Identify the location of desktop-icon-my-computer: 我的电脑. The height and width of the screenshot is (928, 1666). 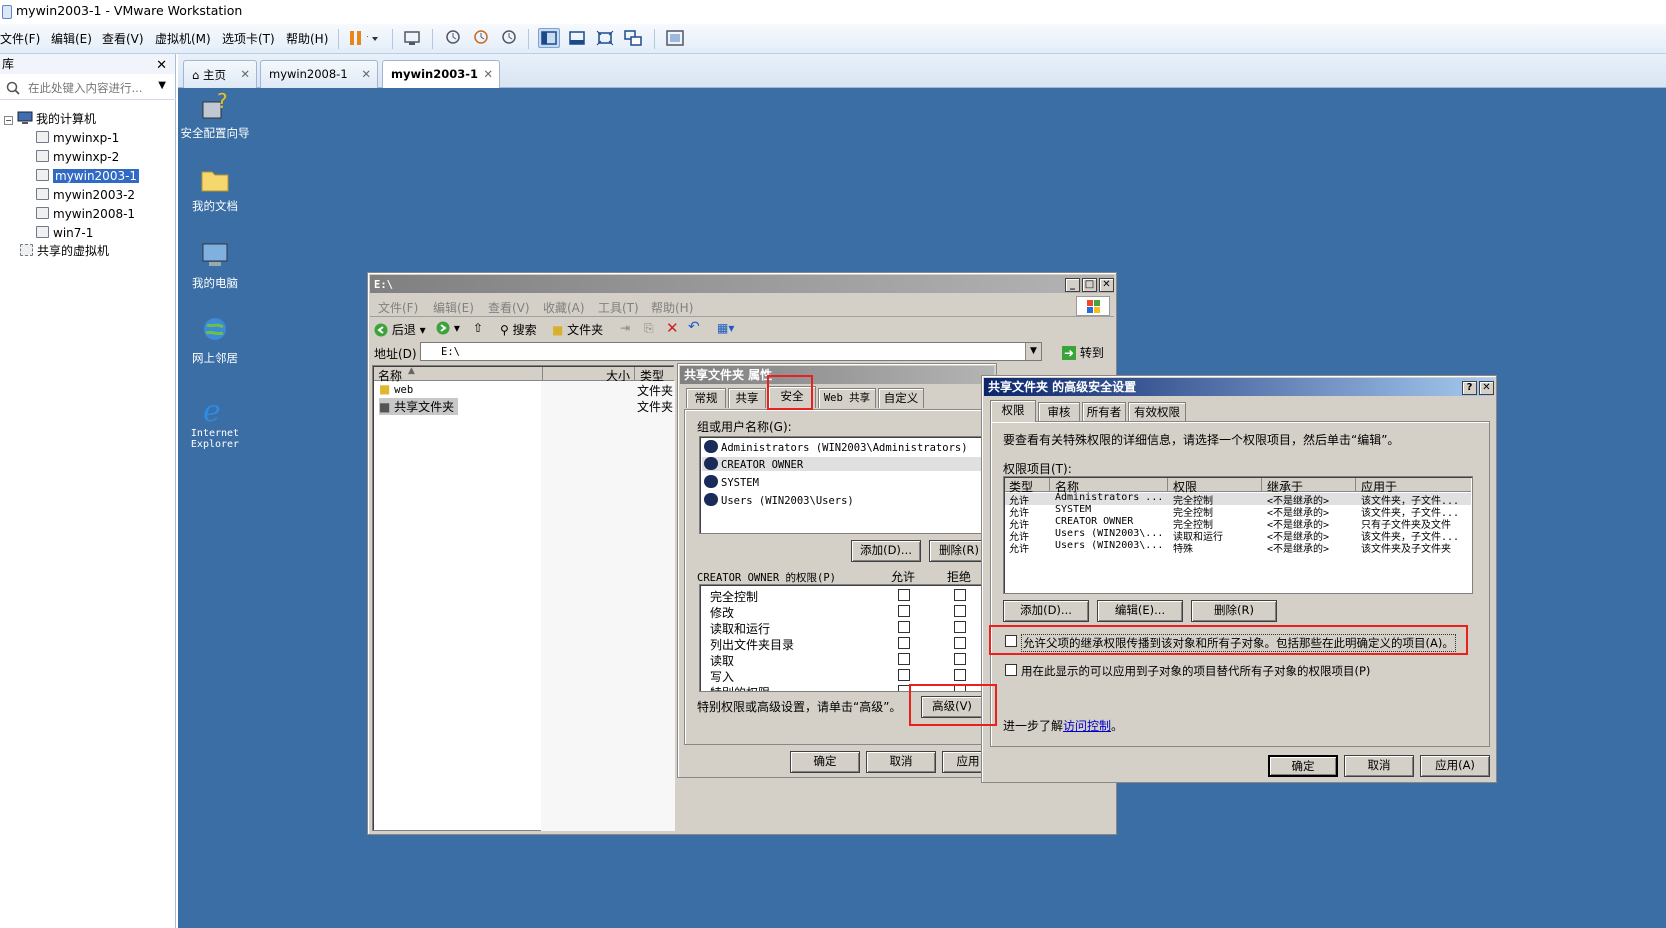
(215, 265).